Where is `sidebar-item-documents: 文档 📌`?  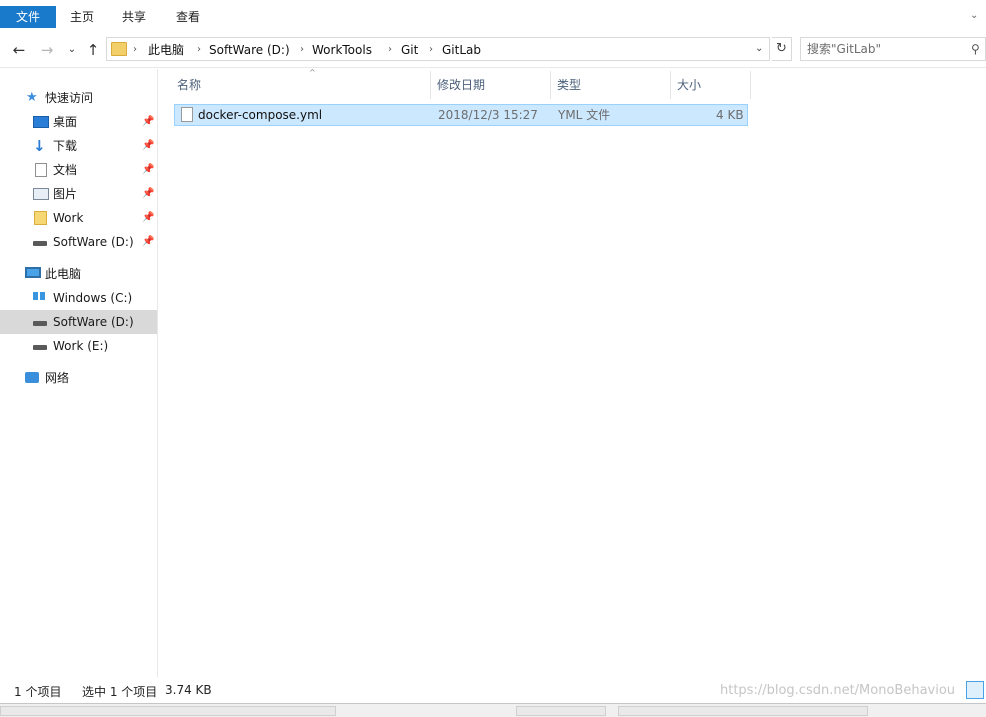
sidebar-item-documents: 文档 📌 is located at coordinates (78, 170).